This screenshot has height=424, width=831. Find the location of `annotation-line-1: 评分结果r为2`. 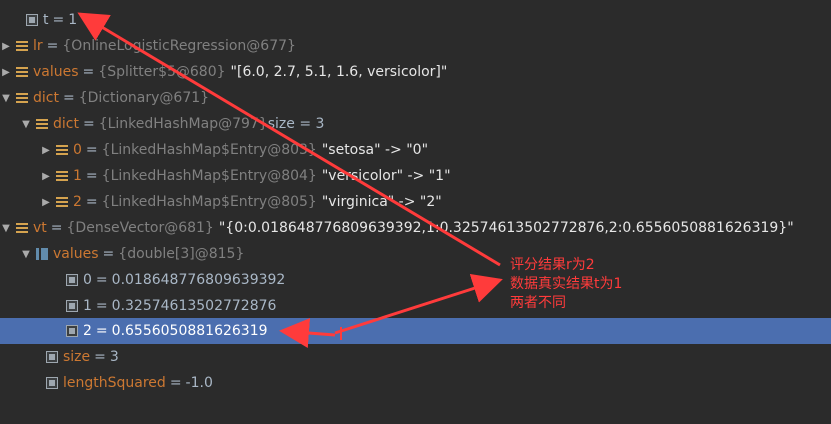

annotation-line-1: 评分结果r为2 is located at coordinates (552, 265).